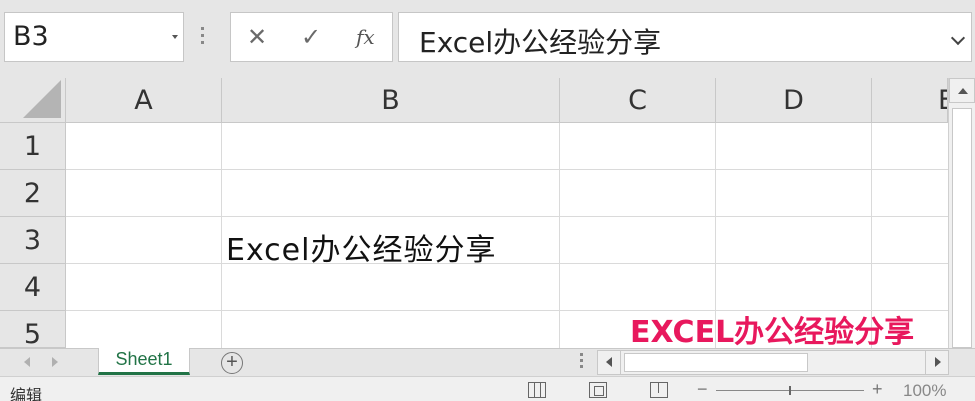 This screenshot has width=975, height=401. What do you see at coordinates (365, 37) in the screenshot?
I see `insert-function-icon: fx` at bounding box center [365, 37].